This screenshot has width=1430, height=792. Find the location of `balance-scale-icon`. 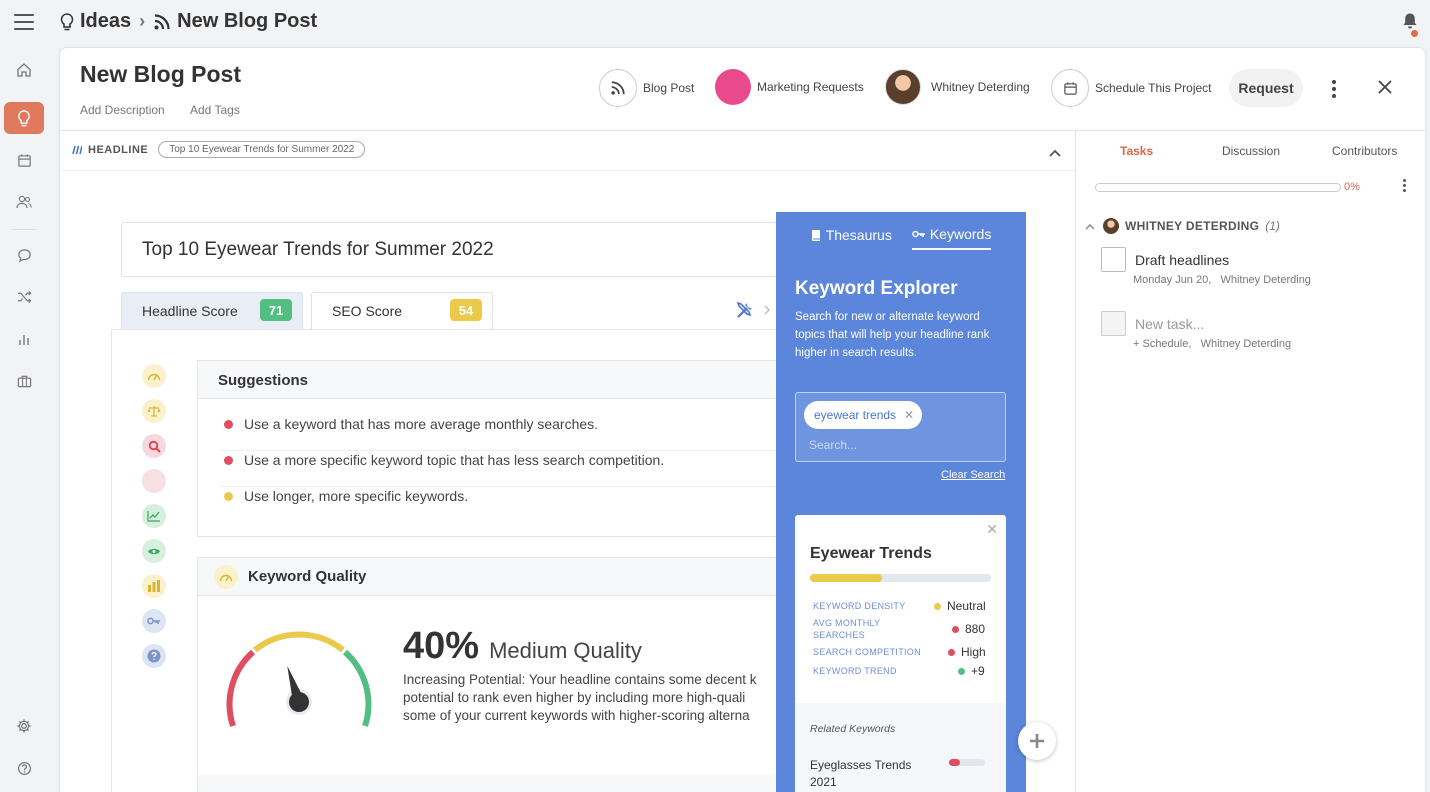

balance-scale-icon is located at coordinates (154, 411).